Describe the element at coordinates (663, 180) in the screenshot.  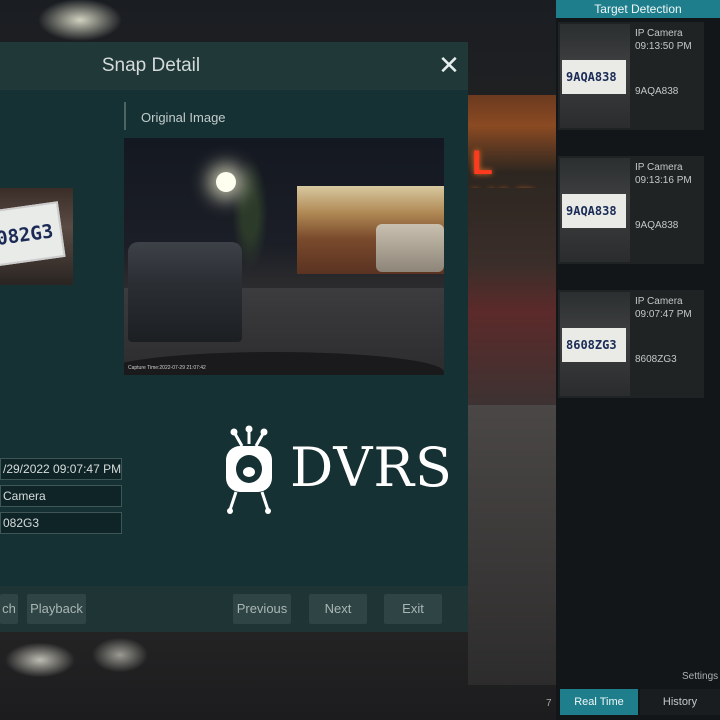
I see `detection-time: 09:13:16 PM` at that location.